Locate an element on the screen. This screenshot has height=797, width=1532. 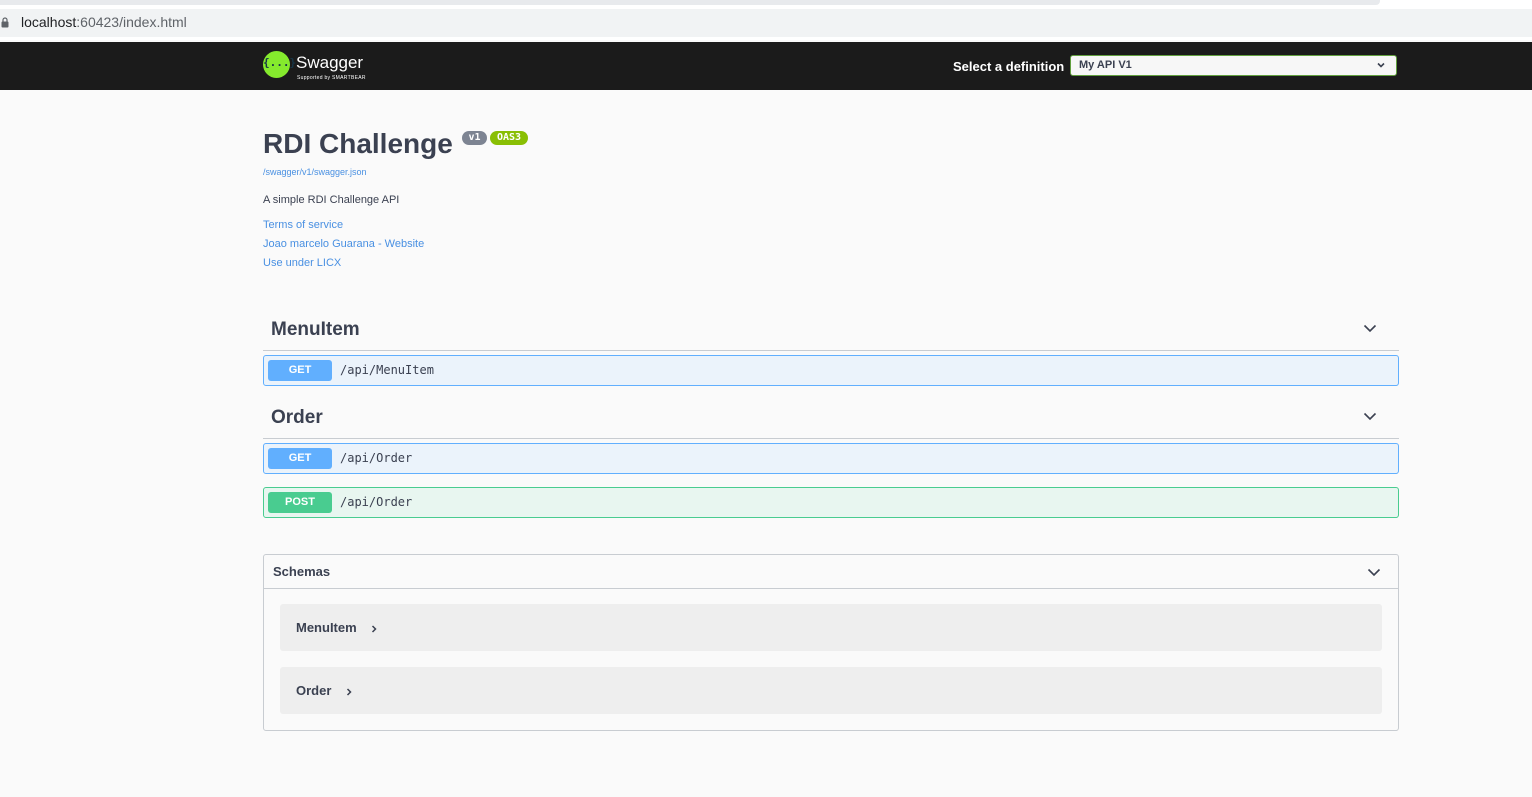
license-link: Use under LICX is located at coordinates (302, 263).